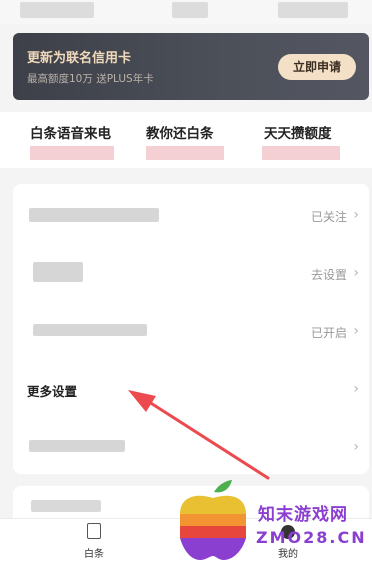 The image size is (372, 562). What do you see at coordinates (213, 520) in the screenshot?
I see `apple-logo-icon` at bounding box center [213, 520].